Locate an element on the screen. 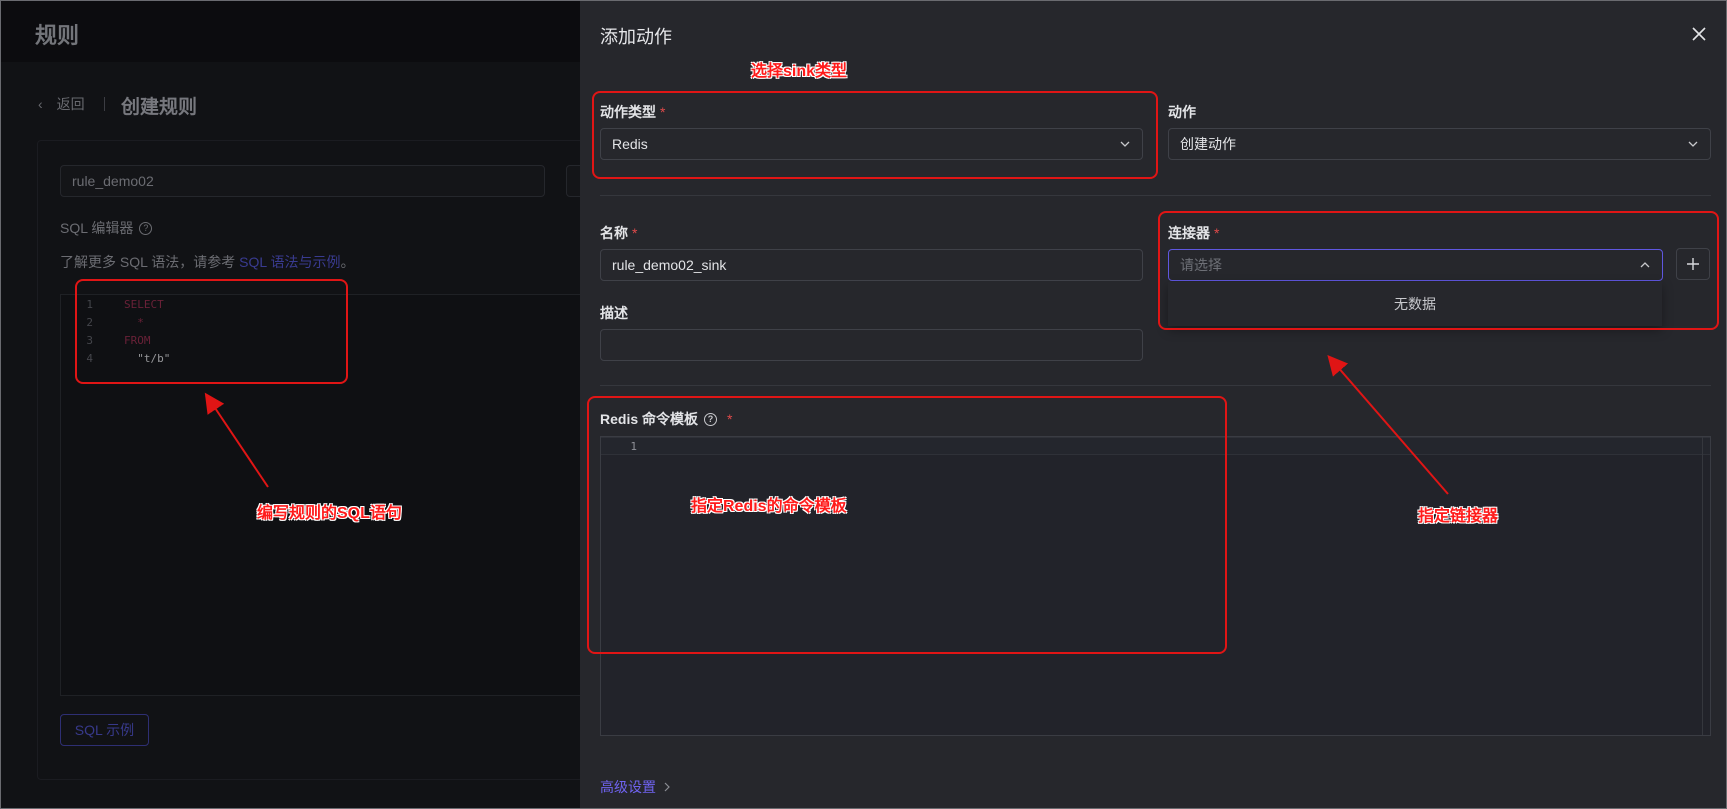 The height and width of the screenshot is (809, 1727). annotation-redis-template: 指定Redis的命令模板 is located at coordinates (769, 506).